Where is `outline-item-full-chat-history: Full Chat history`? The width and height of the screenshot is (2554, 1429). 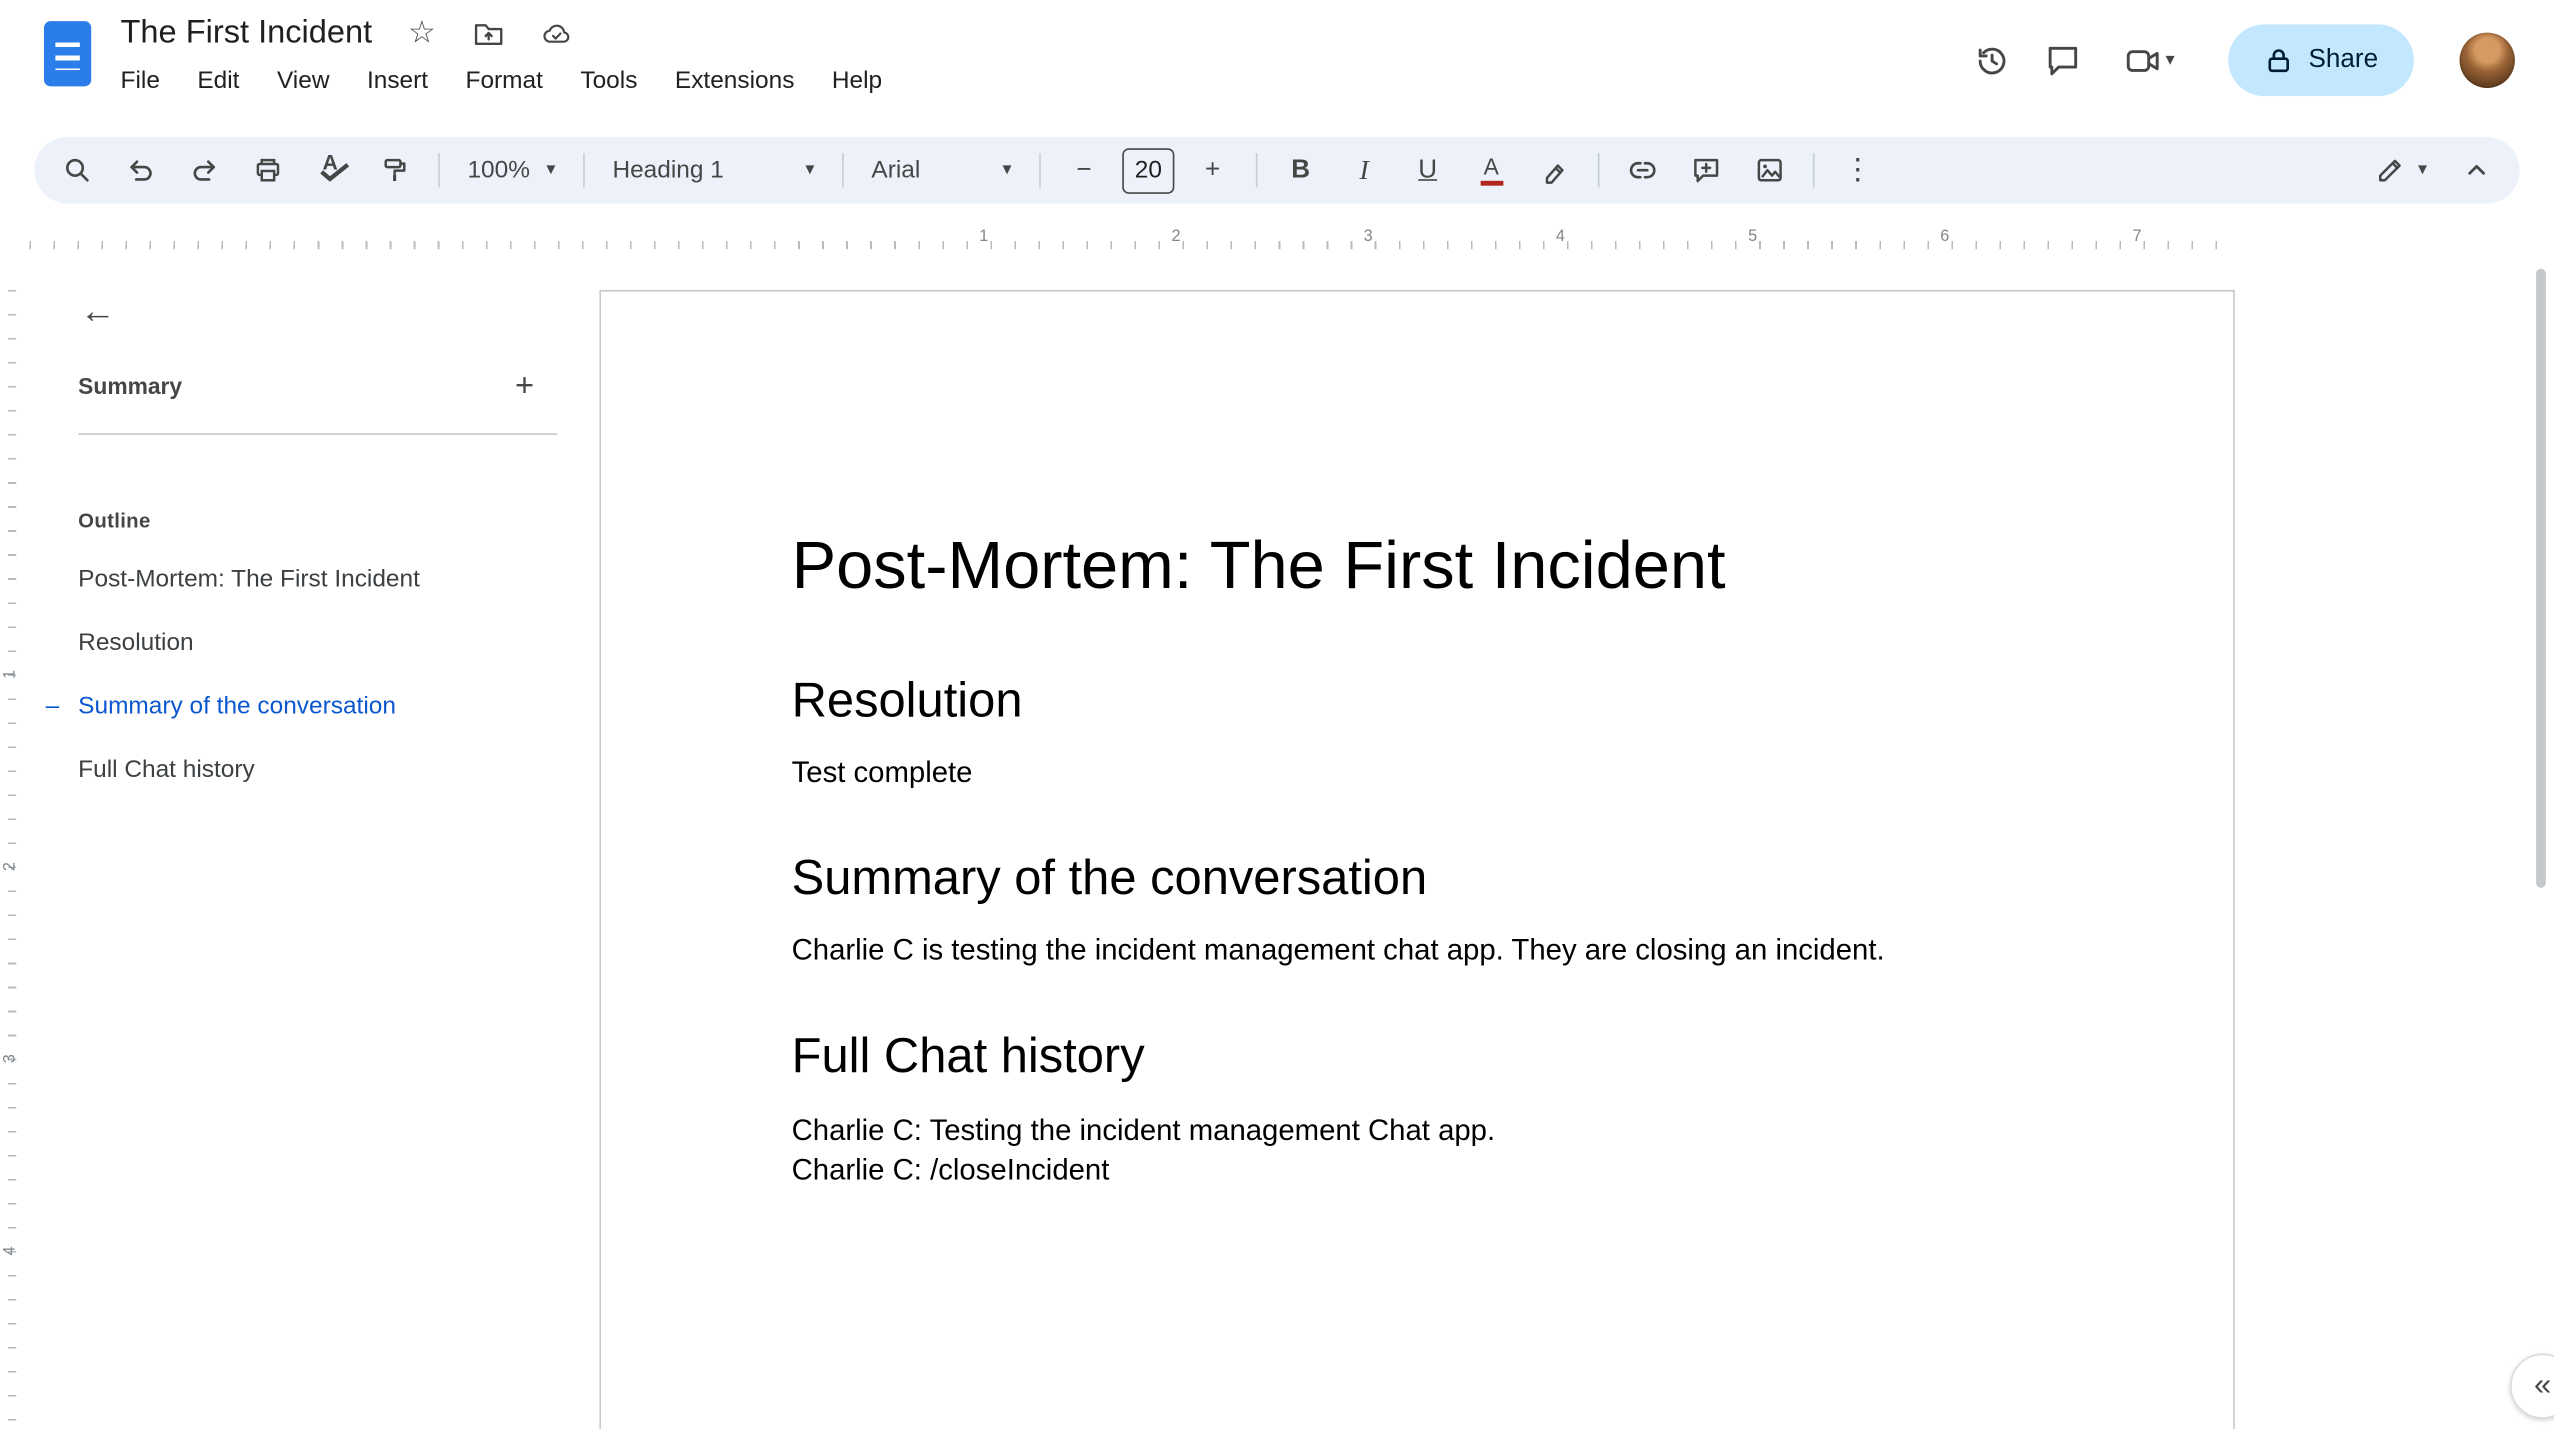
outline-item-full-chat-history: Full Chat history is located at coordinates (295, 770).